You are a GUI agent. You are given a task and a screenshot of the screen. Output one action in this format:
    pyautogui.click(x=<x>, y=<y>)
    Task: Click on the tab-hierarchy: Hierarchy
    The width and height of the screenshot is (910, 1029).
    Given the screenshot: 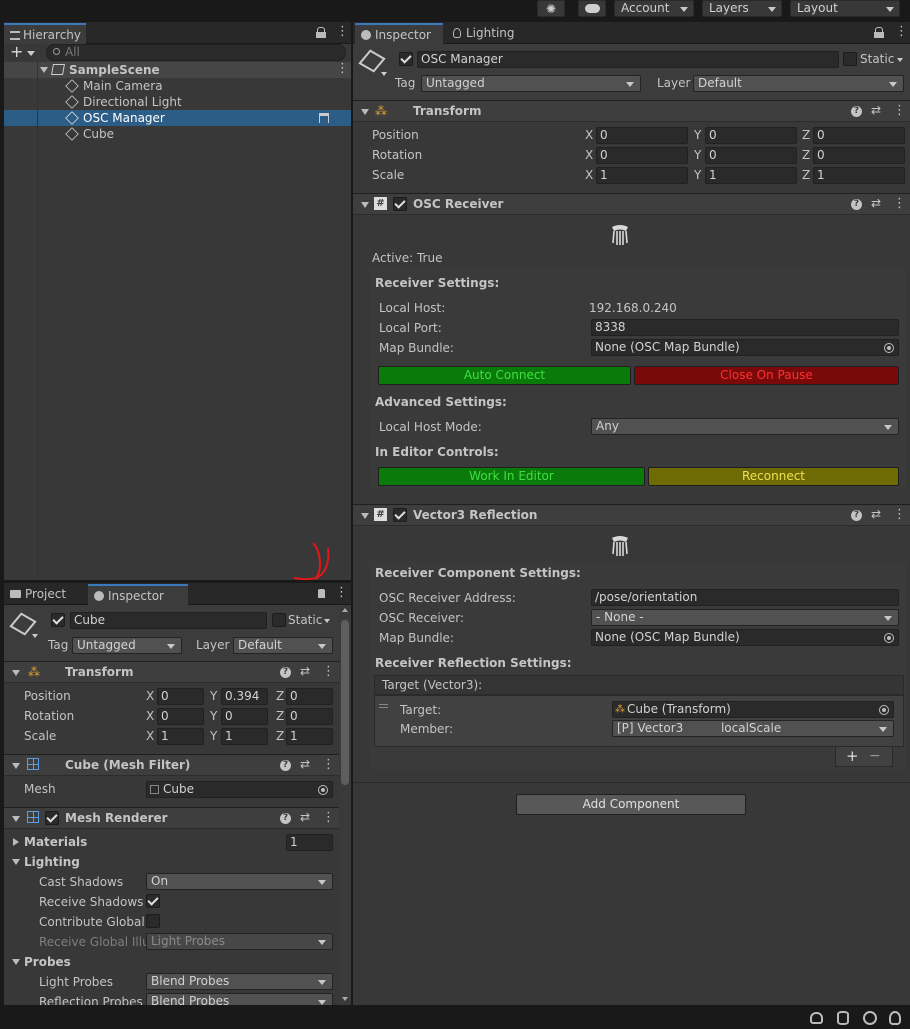 What is the action you would take?
    pyautogui.click(x=45, y=33)
    